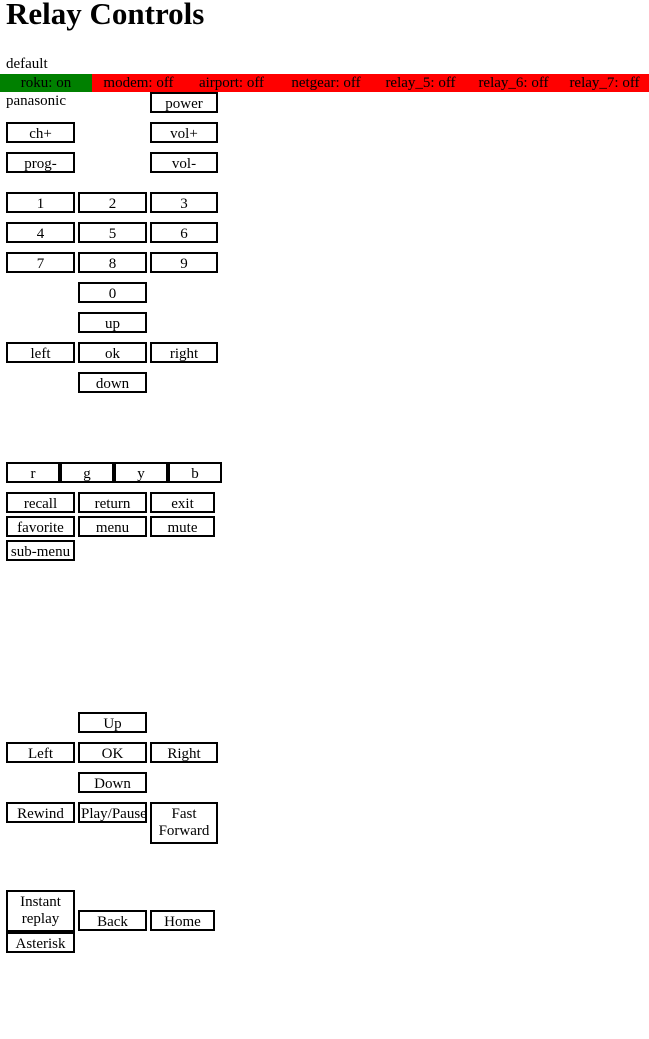 This screenshot has height=1039, width=649. Describe the element at coordinates (40, 162) in the screenshot. I see `panasonic-prog-down-button: prog-` at that location.